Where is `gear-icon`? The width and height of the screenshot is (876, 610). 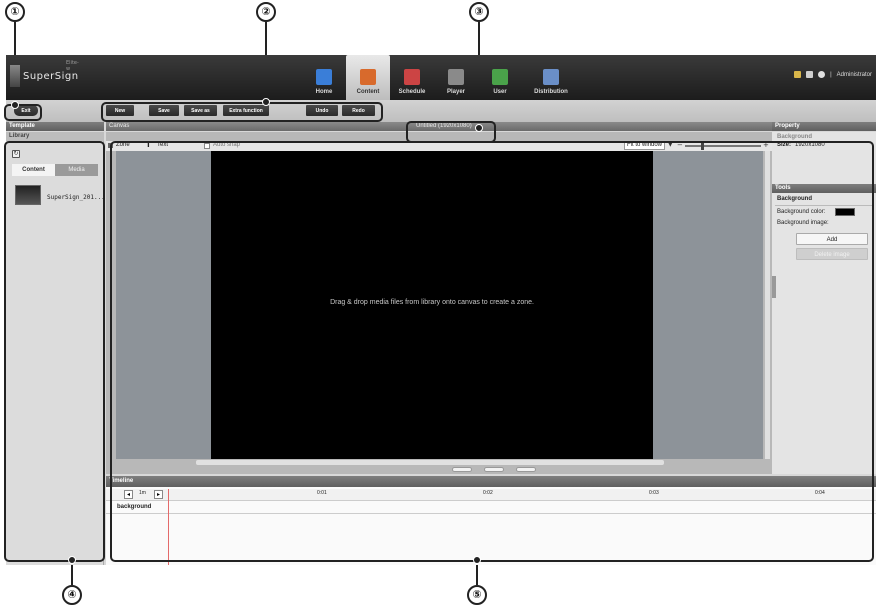
gear-icon is located at coordinates (822, 74).